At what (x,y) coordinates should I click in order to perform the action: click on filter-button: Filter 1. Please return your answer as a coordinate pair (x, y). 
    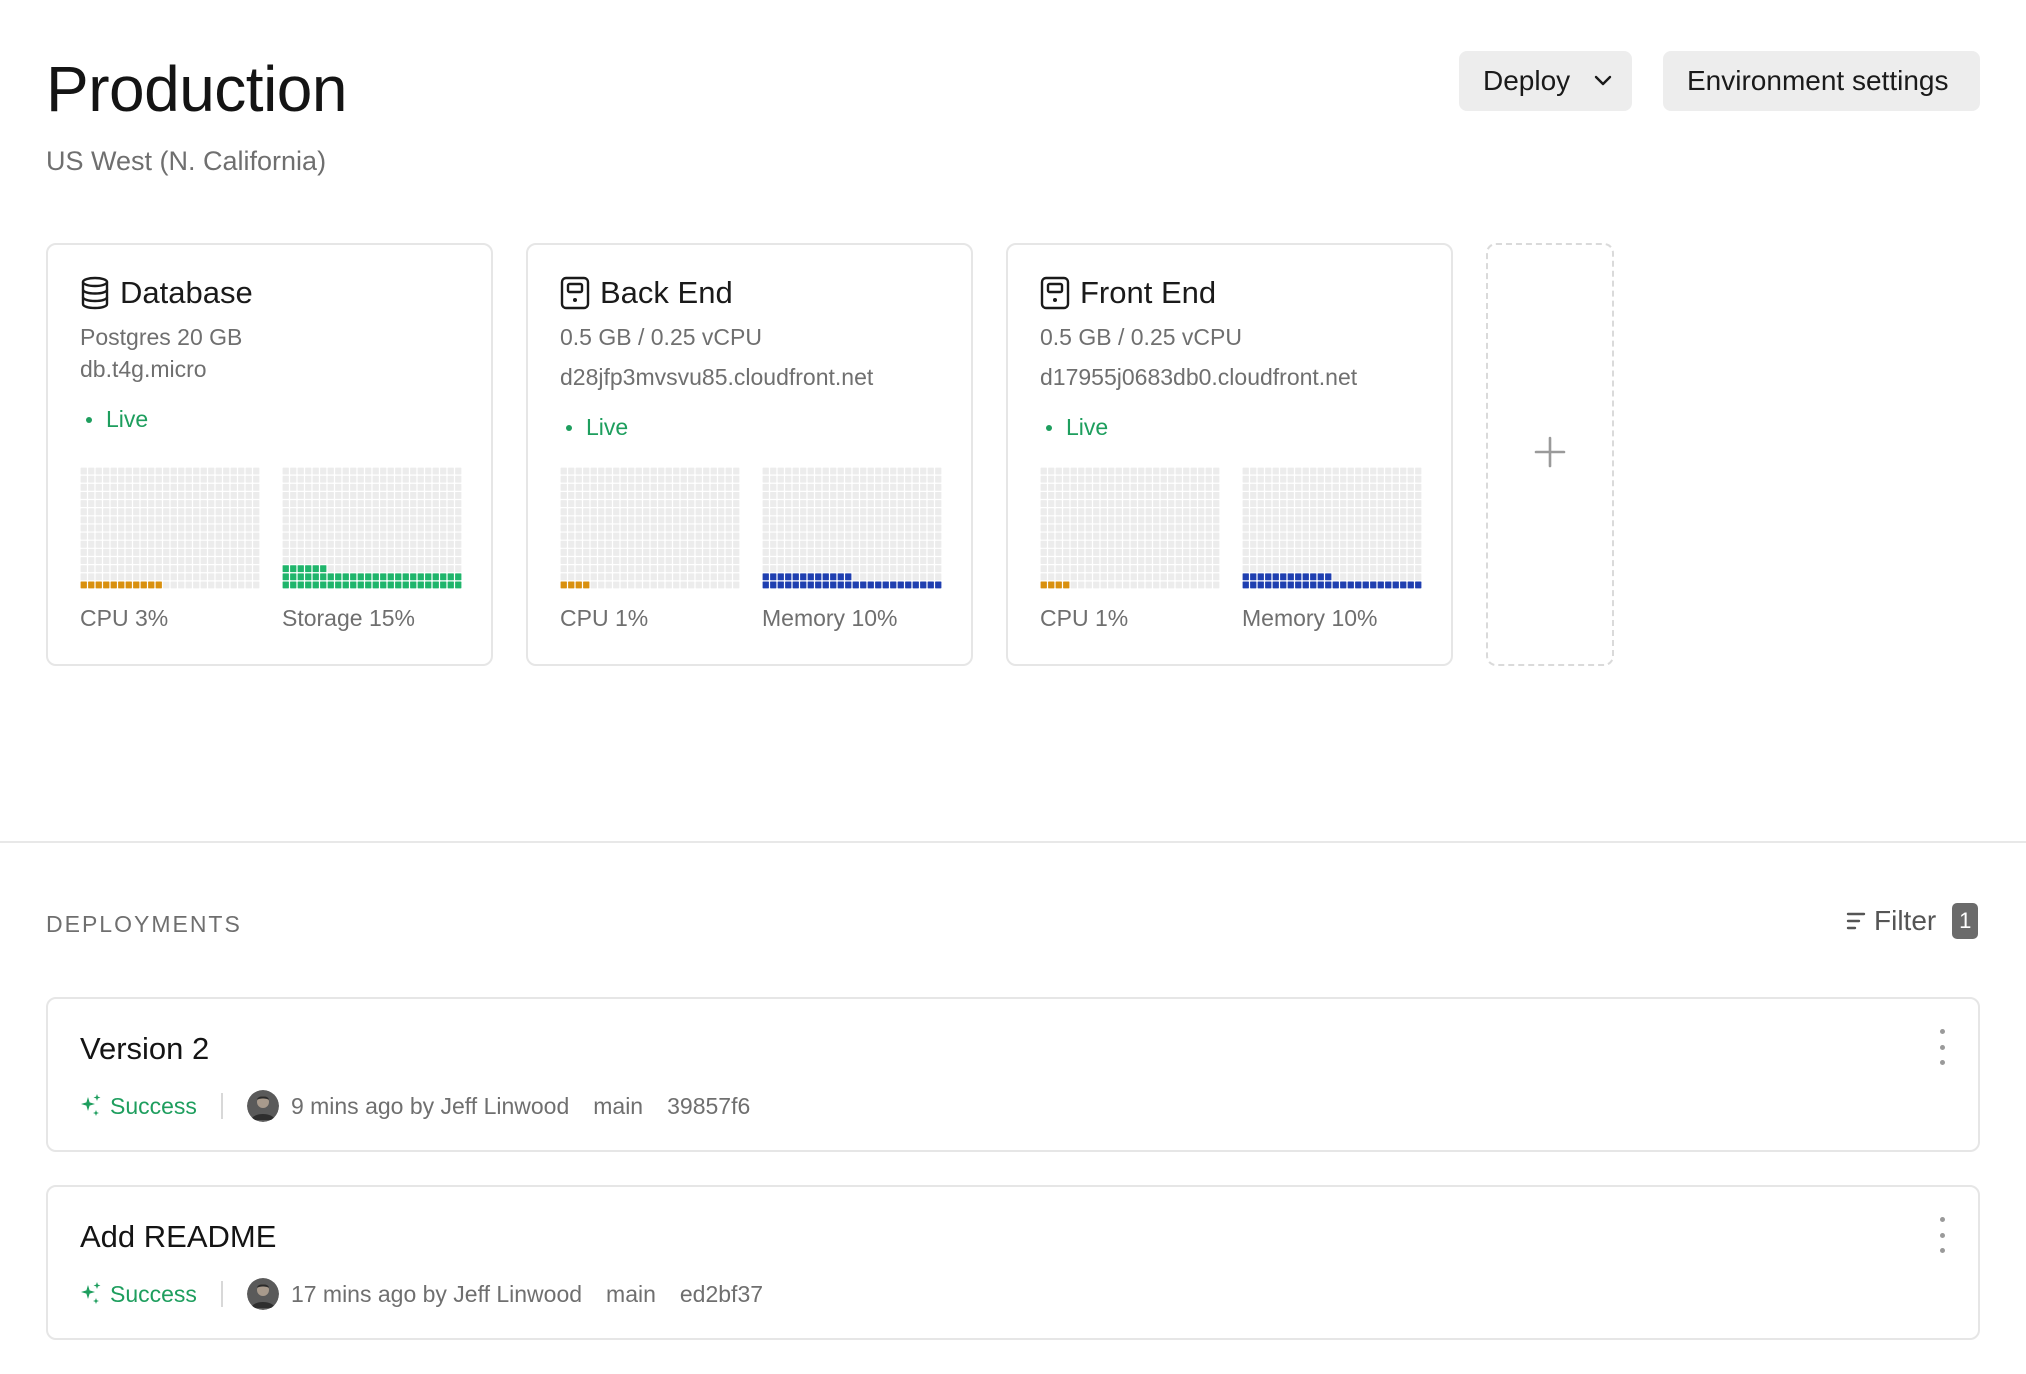
    Looking at the image, I should click on (1912, 921).